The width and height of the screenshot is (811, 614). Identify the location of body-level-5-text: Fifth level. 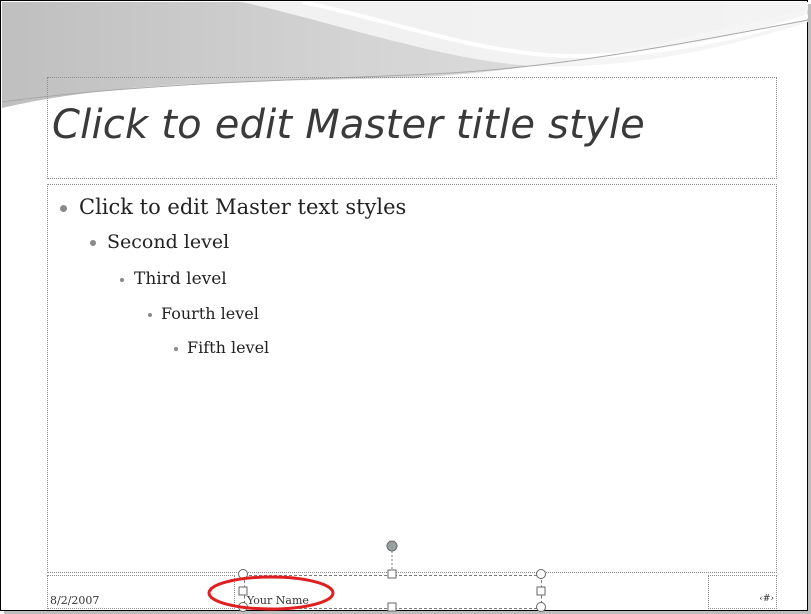
(228, 347).